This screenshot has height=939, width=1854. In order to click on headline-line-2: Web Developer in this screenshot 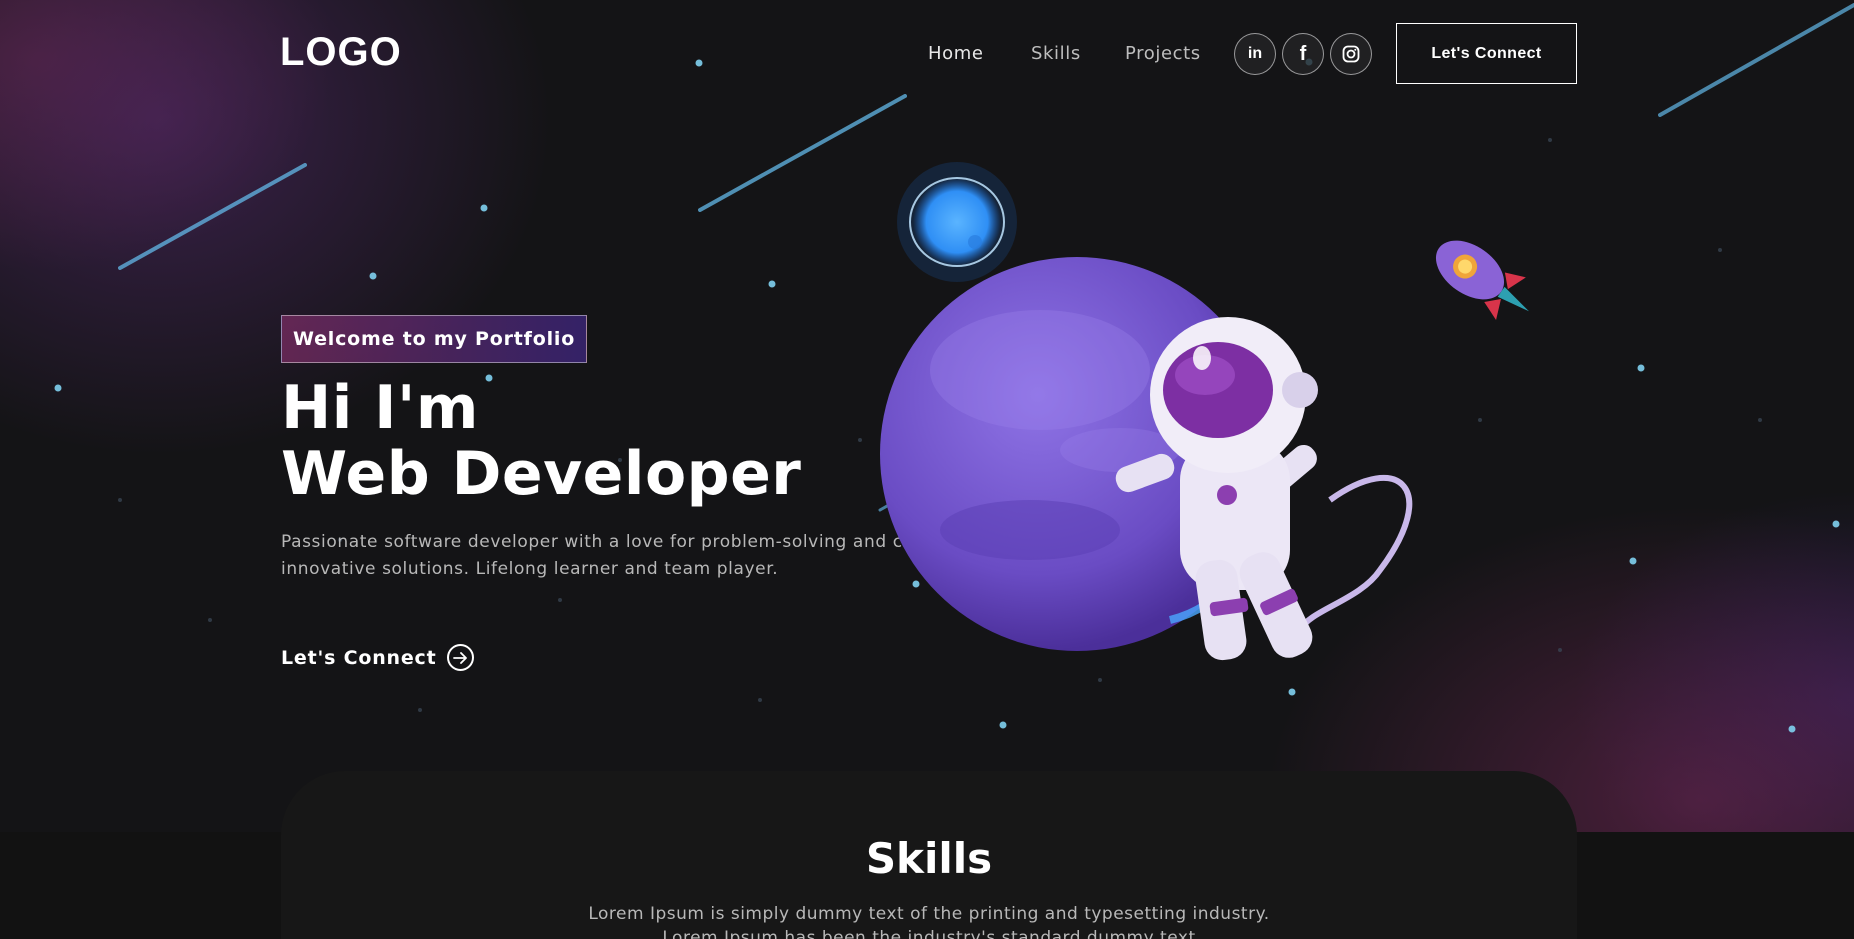, I will do `click(541, 474)`.